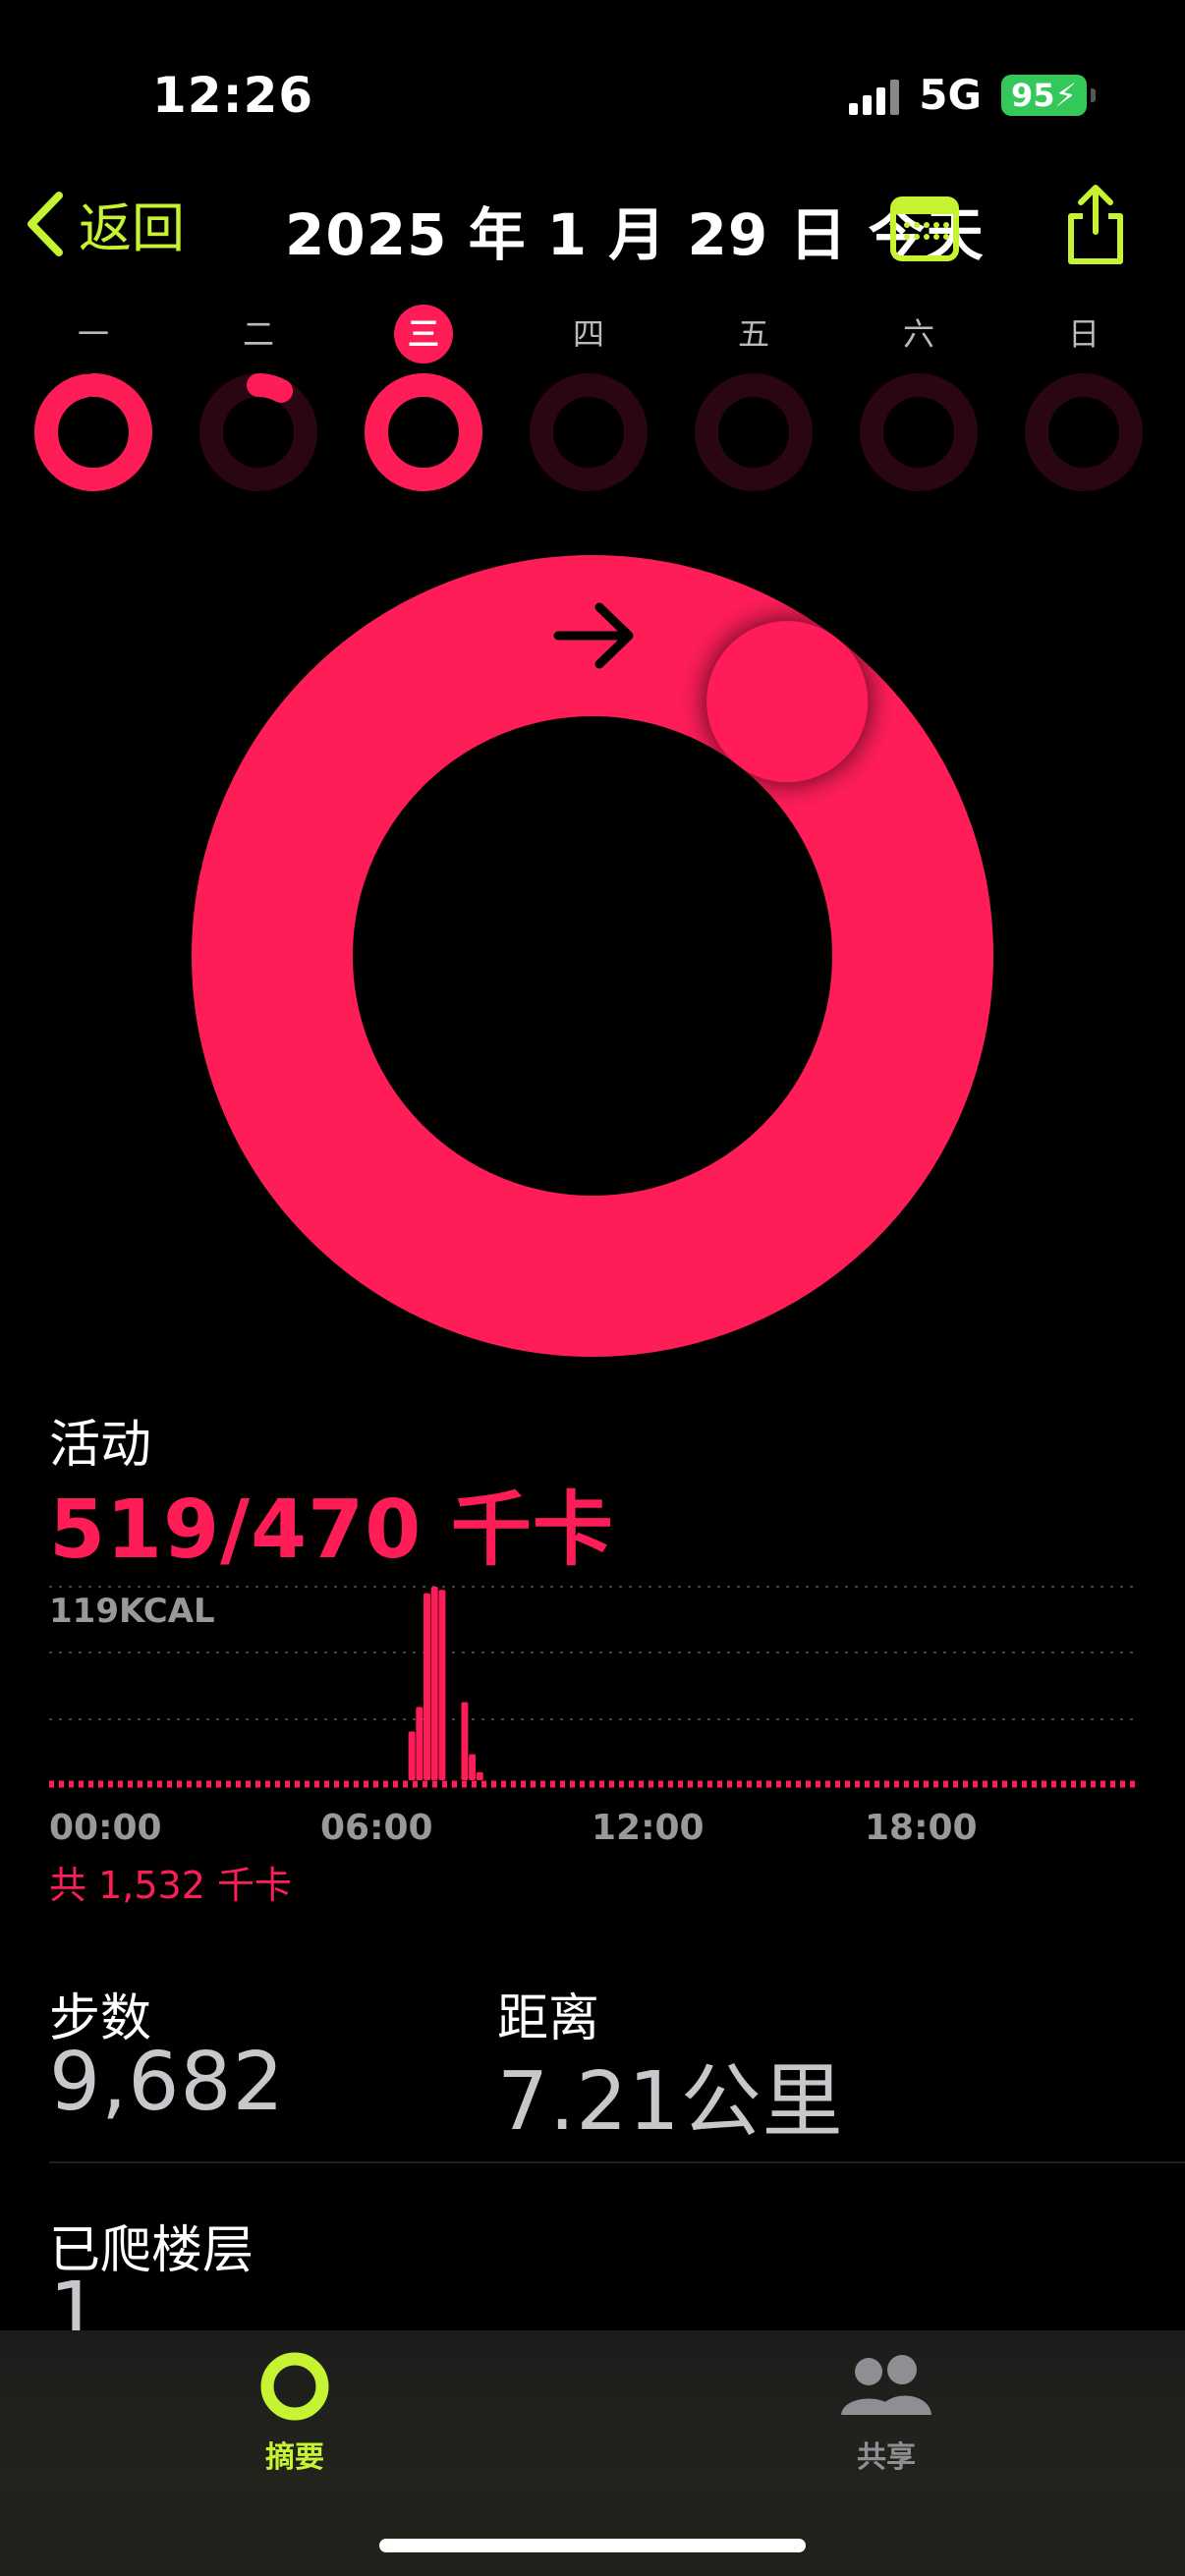 This screenshot has height=2576, width=1185. I want to click on week-day-label: 四, so click(588, 334).